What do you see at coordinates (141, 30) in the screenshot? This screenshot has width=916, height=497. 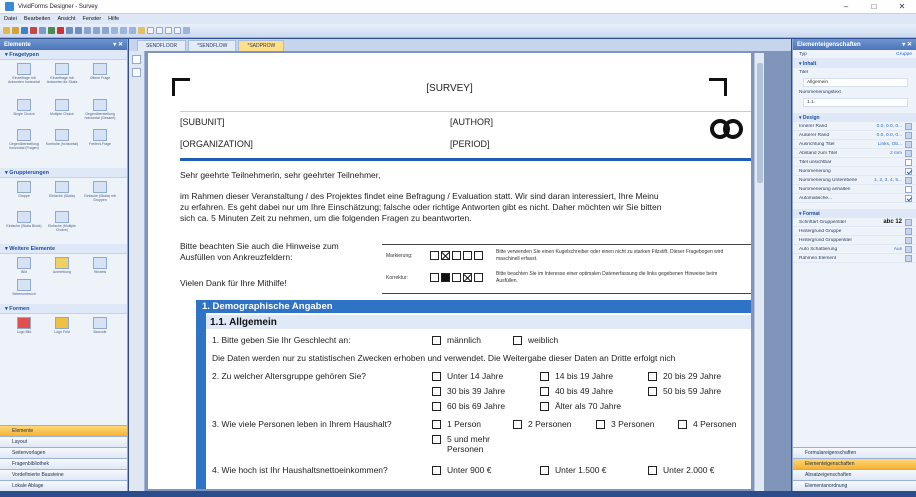 I see `highlight-icon` at bounding box center [141, 30].